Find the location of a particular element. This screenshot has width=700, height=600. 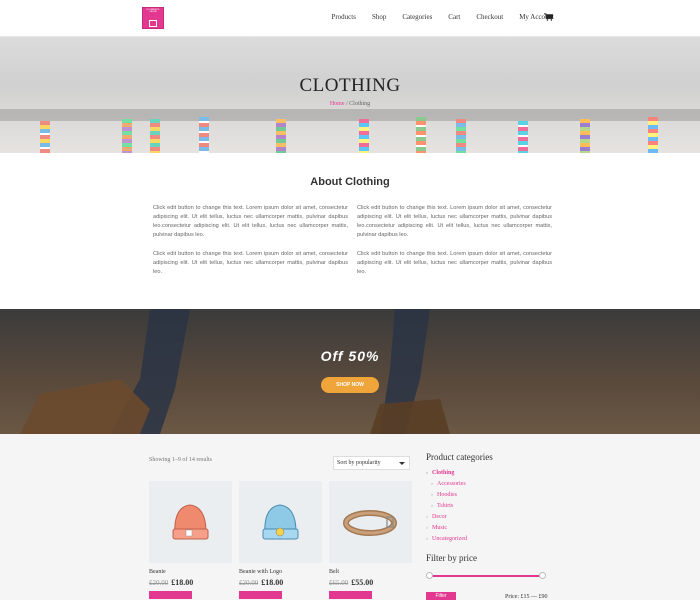

price-slider is located at coordinates (486, 576).